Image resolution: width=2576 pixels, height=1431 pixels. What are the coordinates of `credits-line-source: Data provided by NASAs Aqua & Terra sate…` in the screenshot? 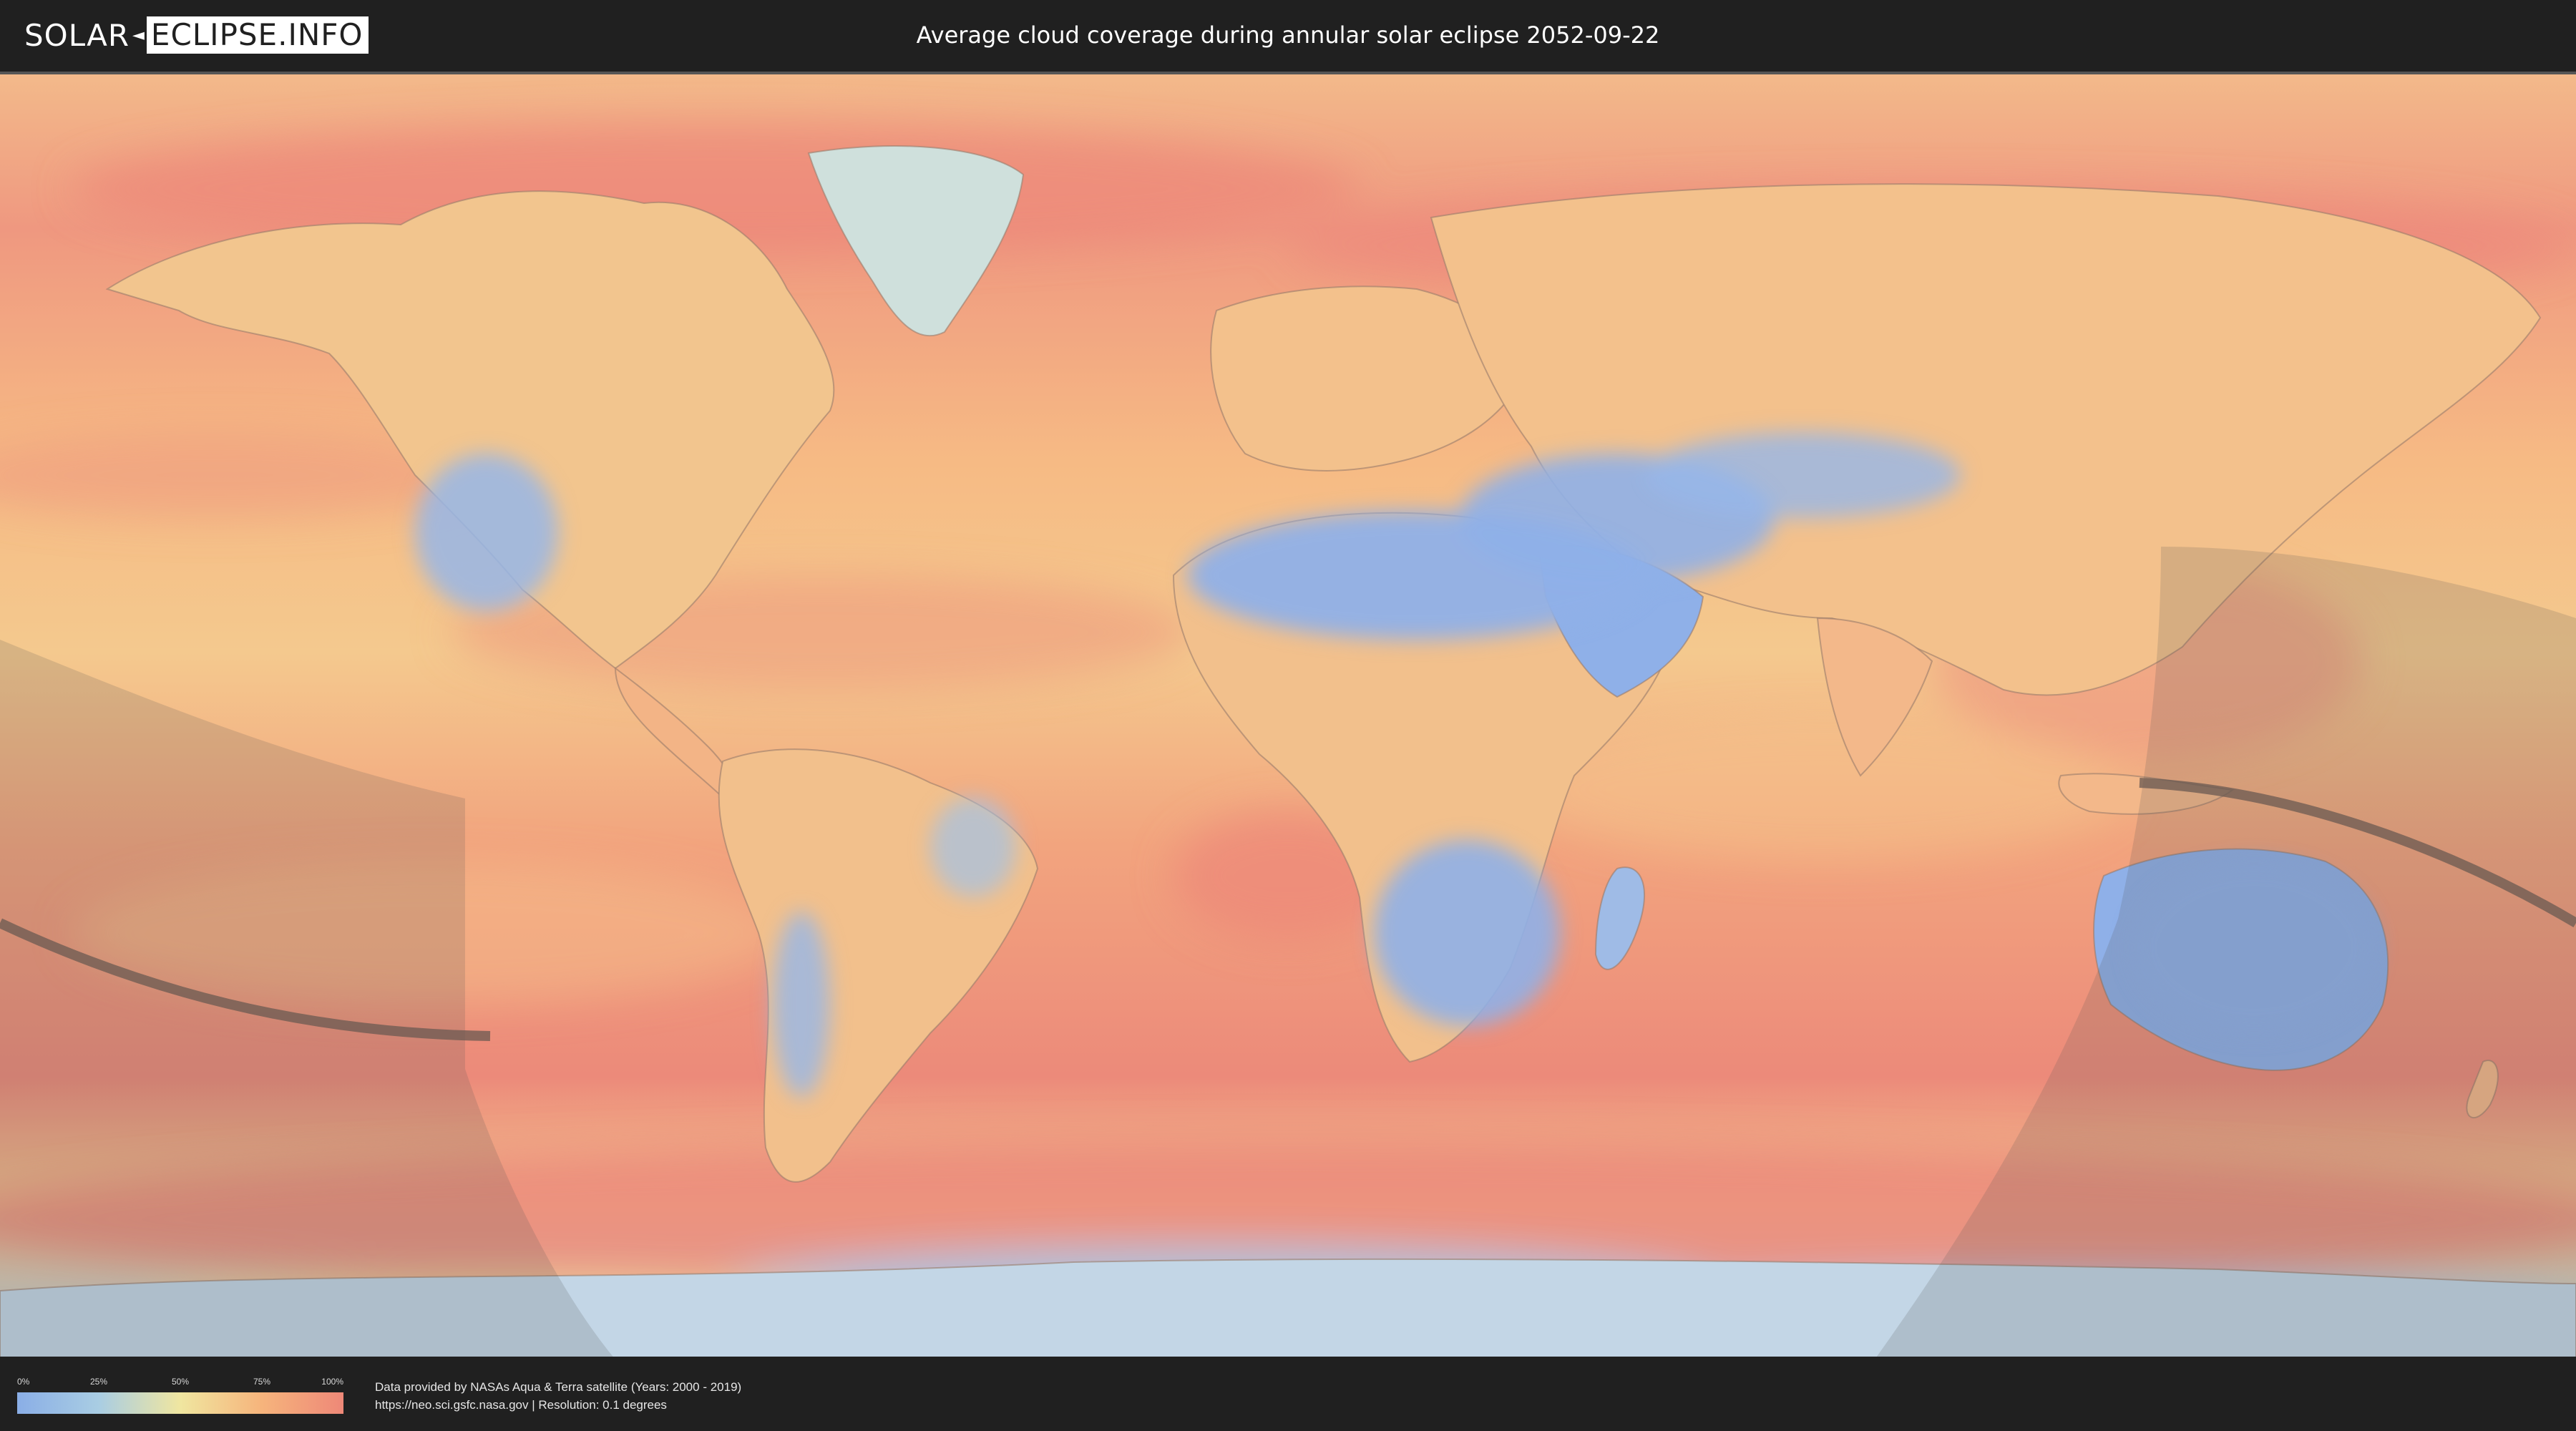 It's located at (558, 1387).